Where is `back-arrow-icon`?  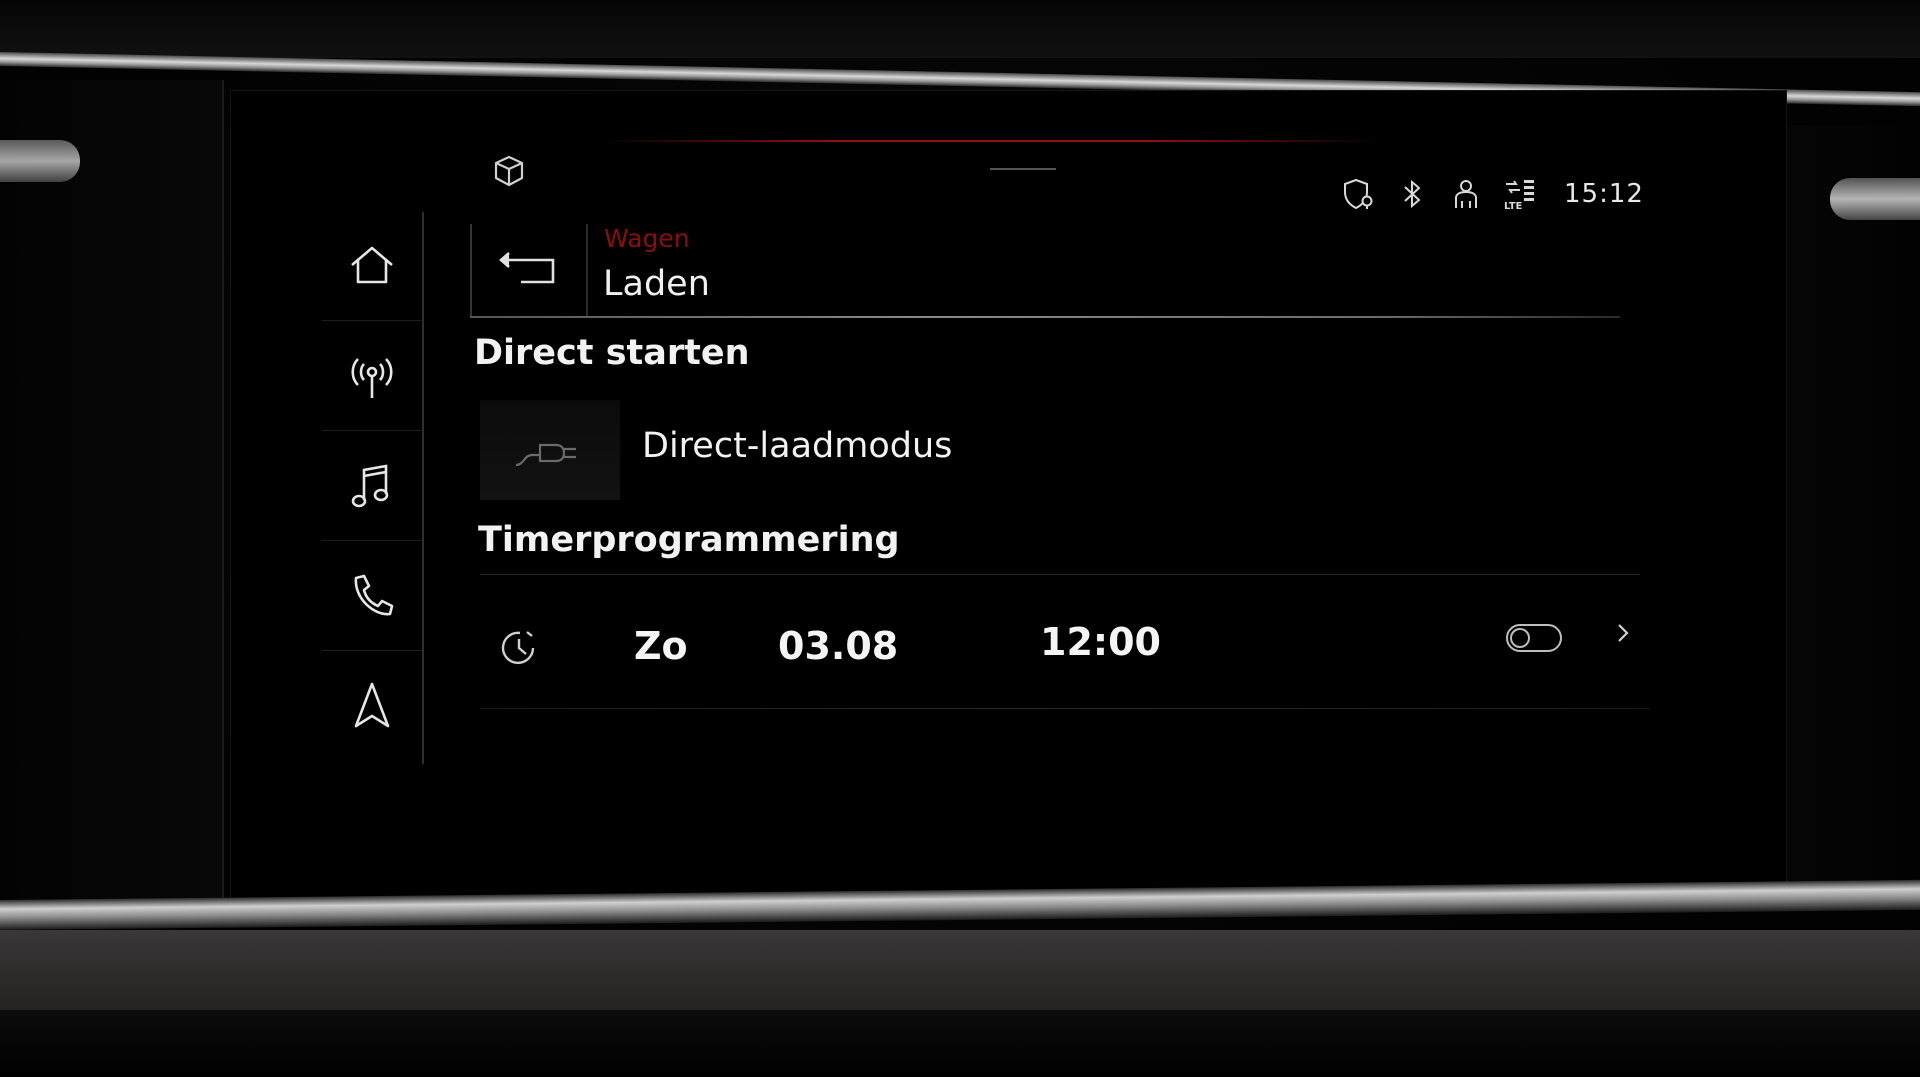
back-arrow-icon is located at coordinates (527, 268).